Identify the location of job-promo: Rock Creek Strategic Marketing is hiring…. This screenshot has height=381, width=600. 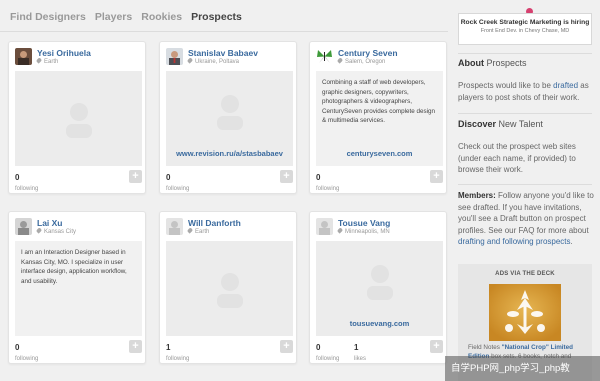
(525, 29).